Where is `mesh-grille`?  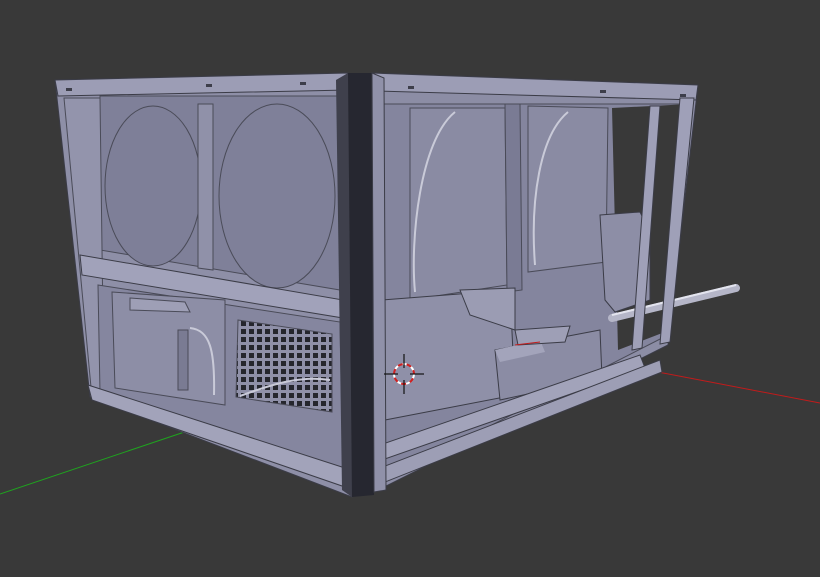 mesh-grille is located at coordinates (284, 366).